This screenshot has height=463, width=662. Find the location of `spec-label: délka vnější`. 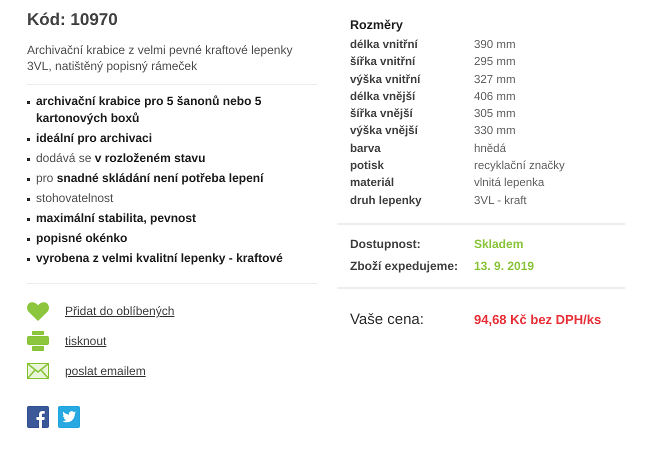

spec-label: délka vnější is located at coordinates (383, 97).